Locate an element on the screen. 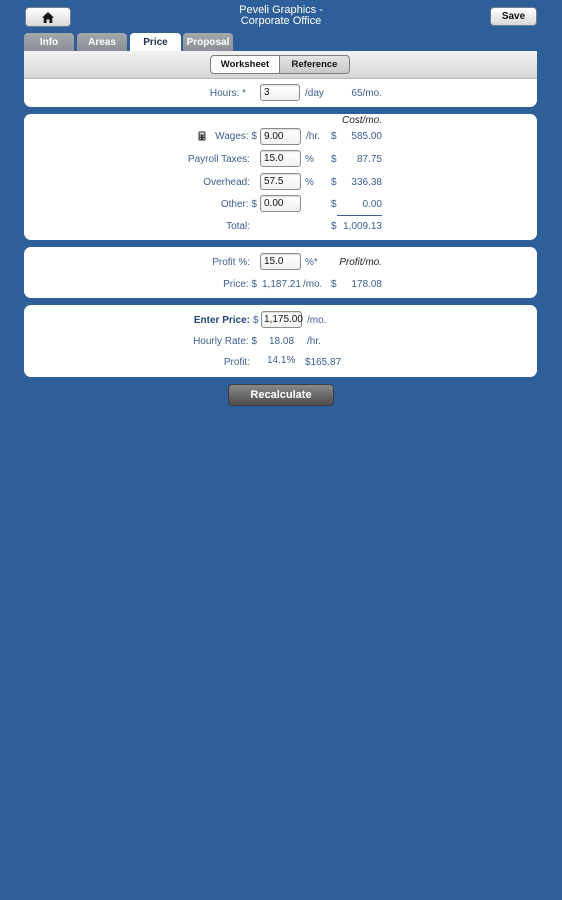 The height and width of the screenshot is (900, 562). profit-unit: %* is located at coordinates (311, 262).